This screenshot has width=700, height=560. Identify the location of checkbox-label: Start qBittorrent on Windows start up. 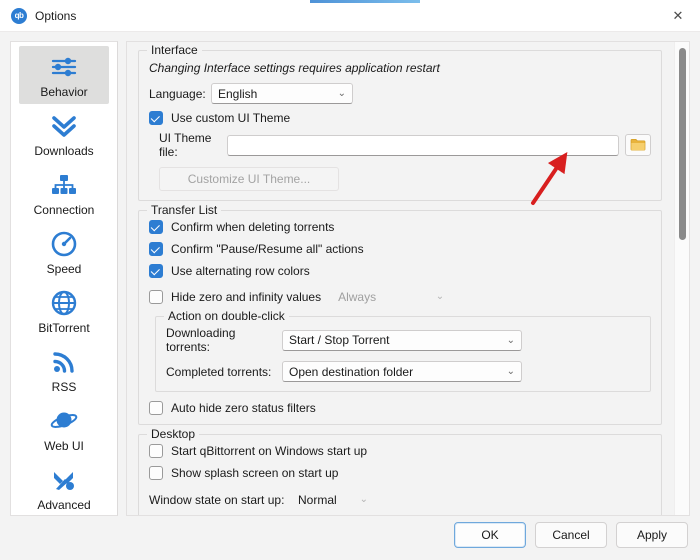
(269, 451).